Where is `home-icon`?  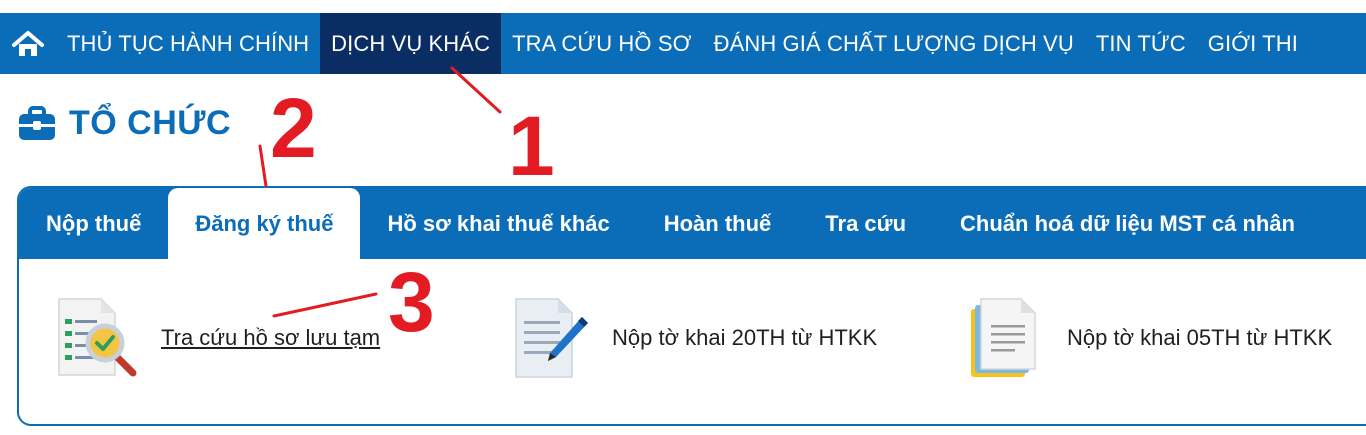 home-icon is located at coordinates (28, 43).